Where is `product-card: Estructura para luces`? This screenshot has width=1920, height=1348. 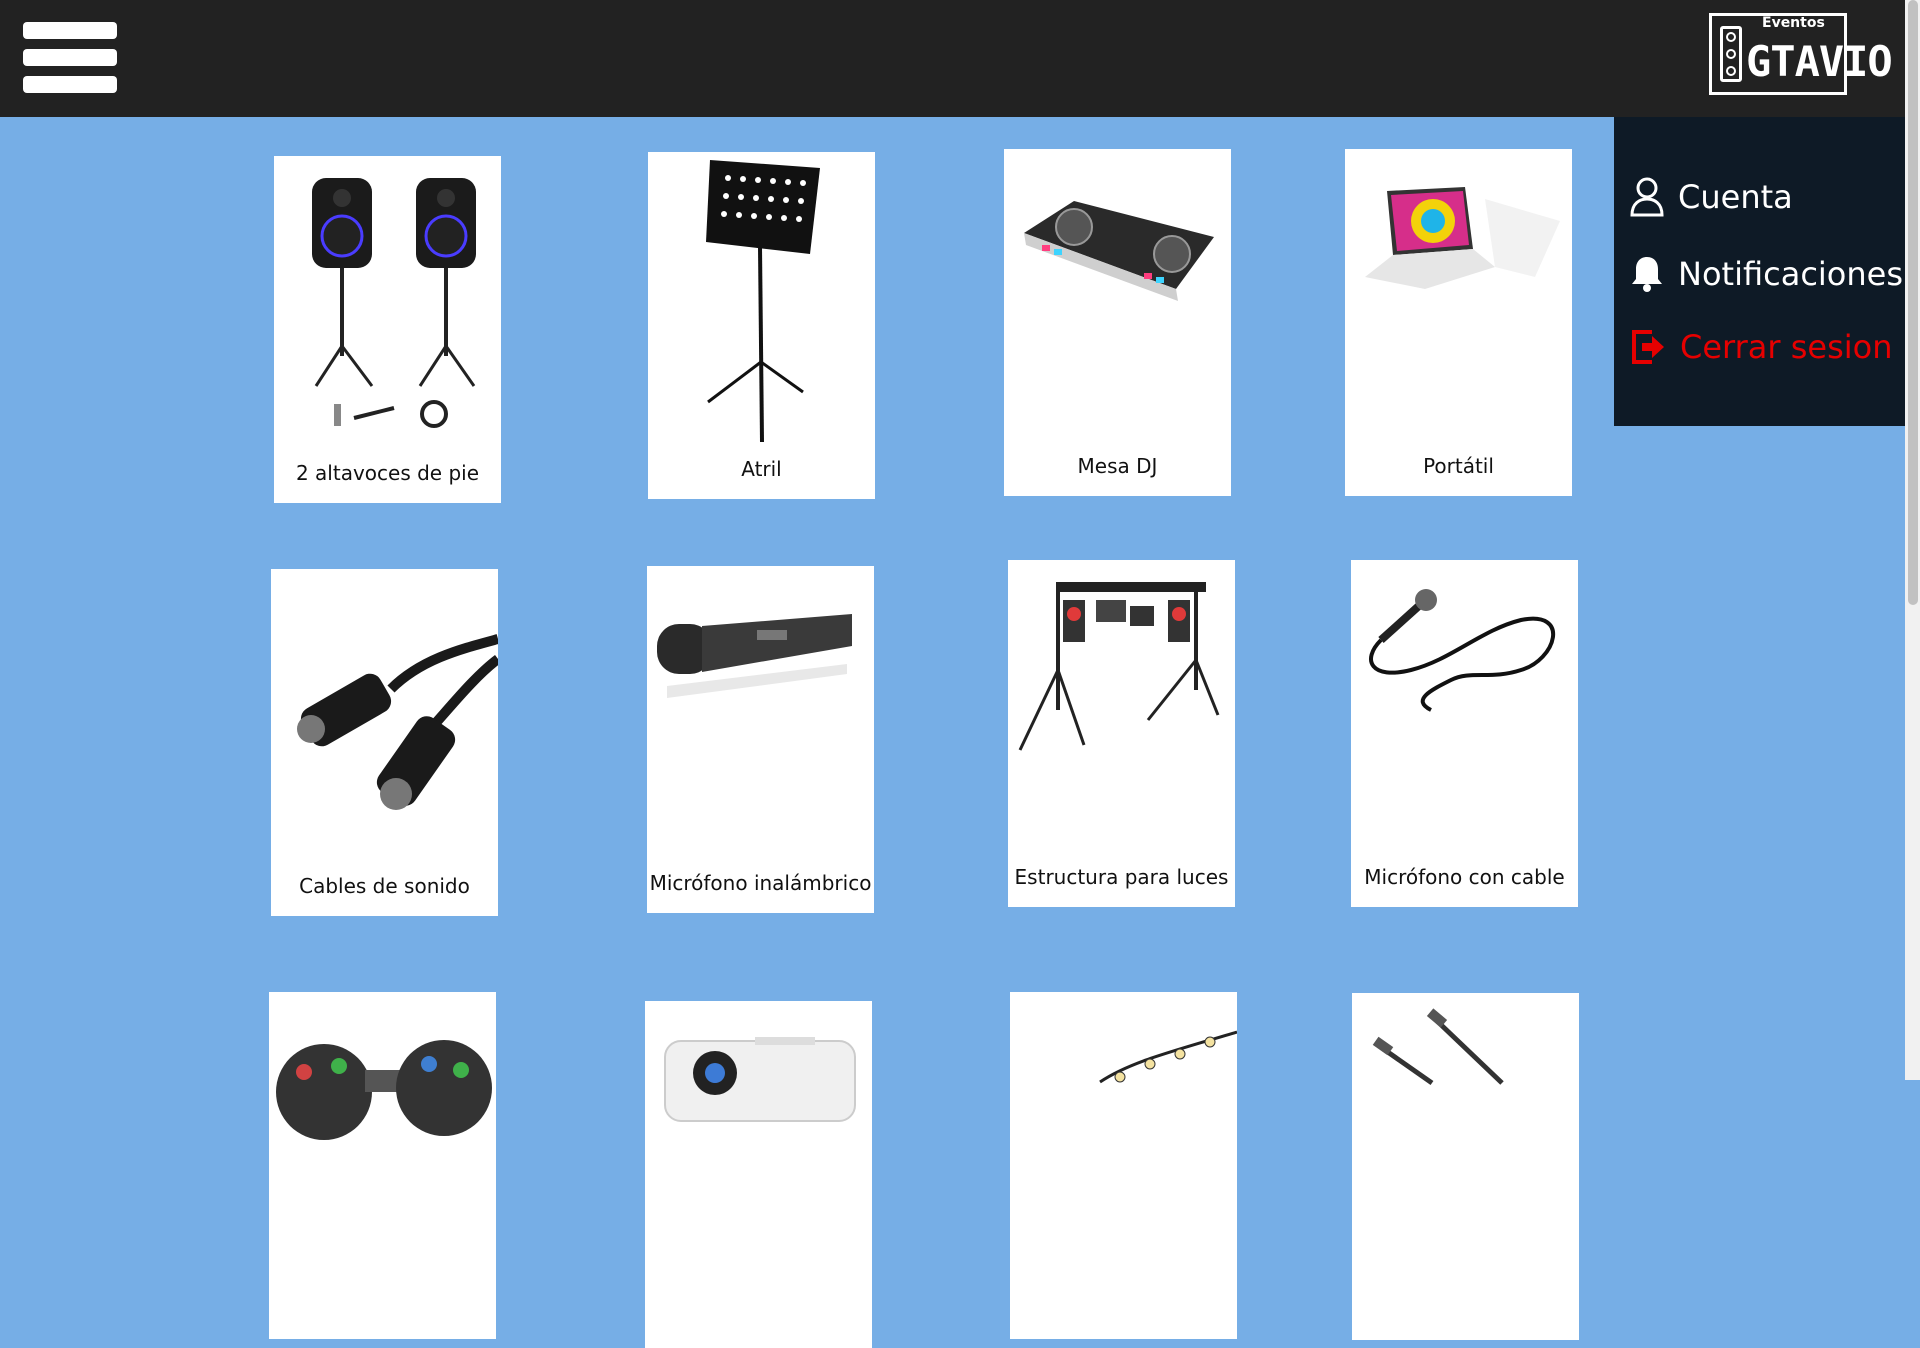
product-card: Estructura para luces is located at coordinates (1121, 733).